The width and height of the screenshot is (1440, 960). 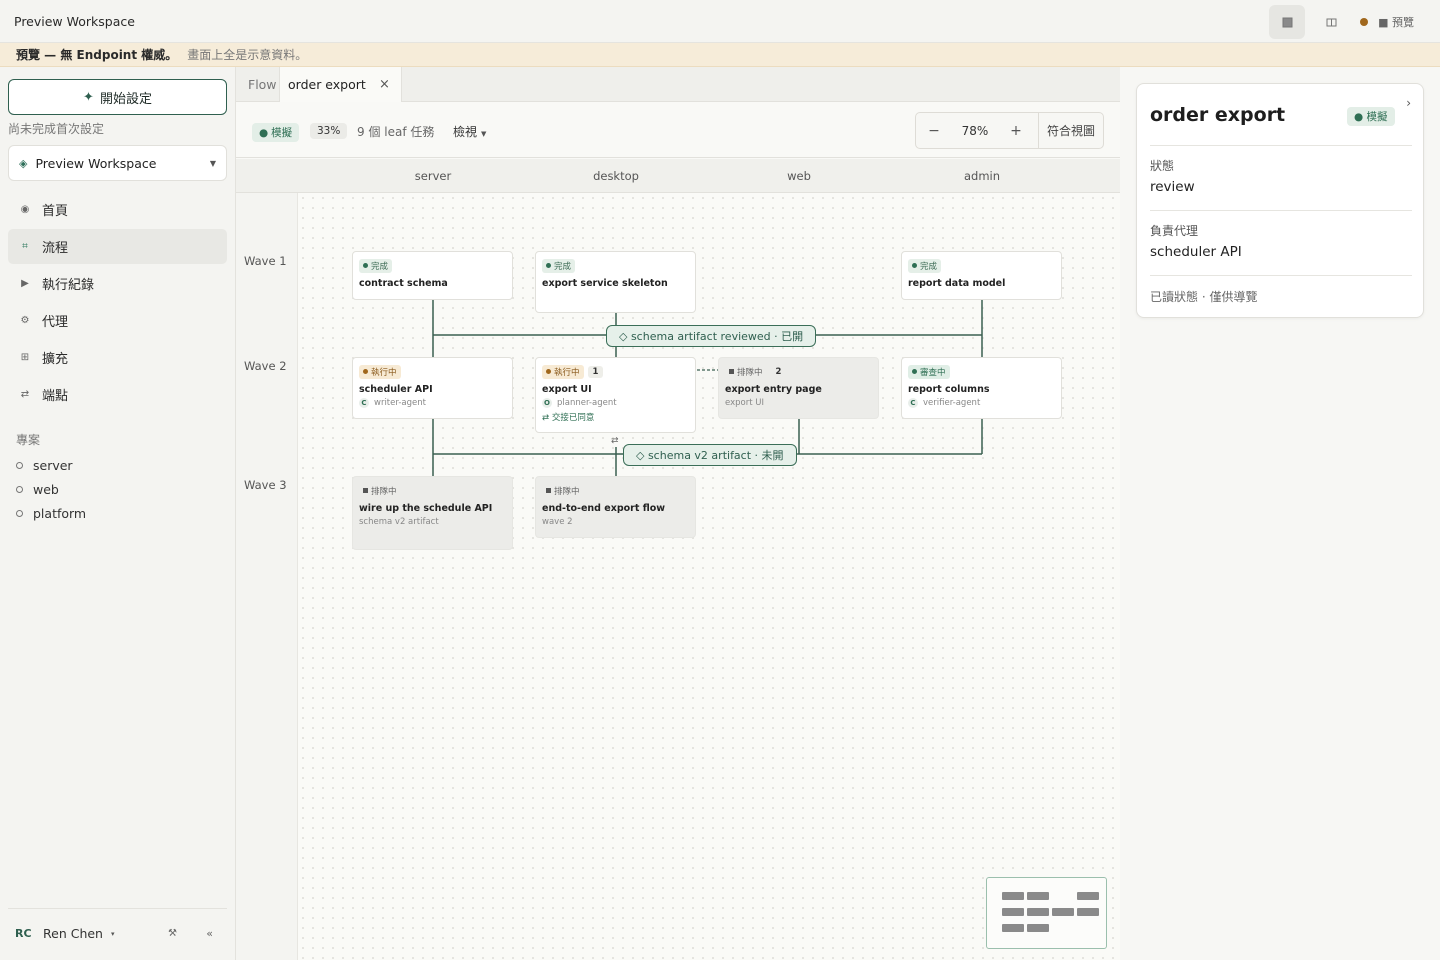 What do you see at coordinates (934, 131) in the screenshot?
I see `zoom-out-button: −` at bounding box center [934, 131].